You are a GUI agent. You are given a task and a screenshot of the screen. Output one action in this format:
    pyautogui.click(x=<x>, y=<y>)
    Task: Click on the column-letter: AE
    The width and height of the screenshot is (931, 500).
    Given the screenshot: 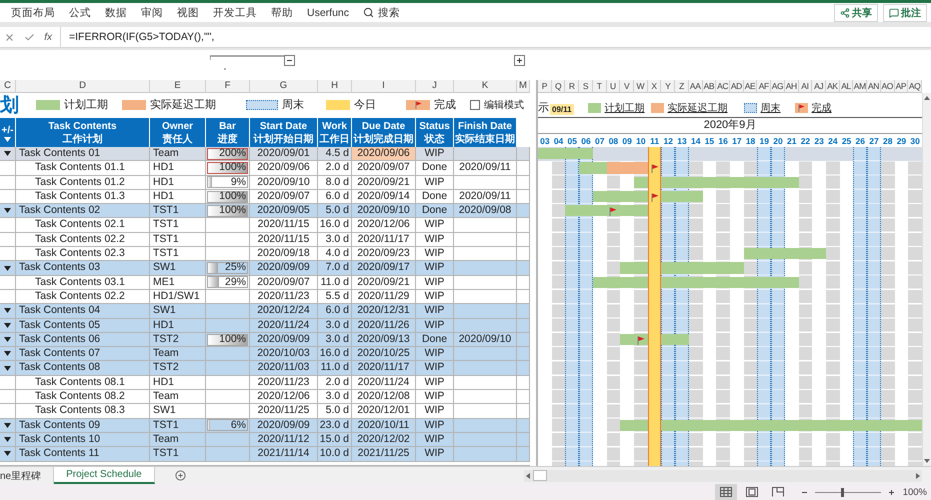 What is the action you would take?
    pyautogui.click(x=751, y=86)
    